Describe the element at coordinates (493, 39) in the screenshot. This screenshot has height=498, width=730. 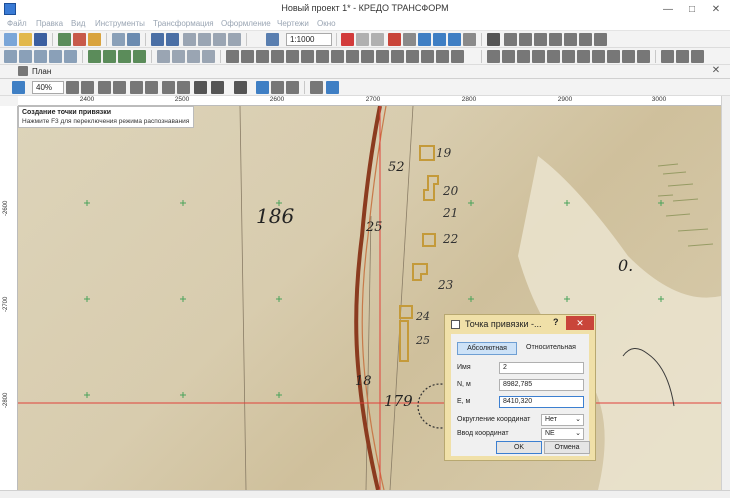
I see `text-icon` at that location.